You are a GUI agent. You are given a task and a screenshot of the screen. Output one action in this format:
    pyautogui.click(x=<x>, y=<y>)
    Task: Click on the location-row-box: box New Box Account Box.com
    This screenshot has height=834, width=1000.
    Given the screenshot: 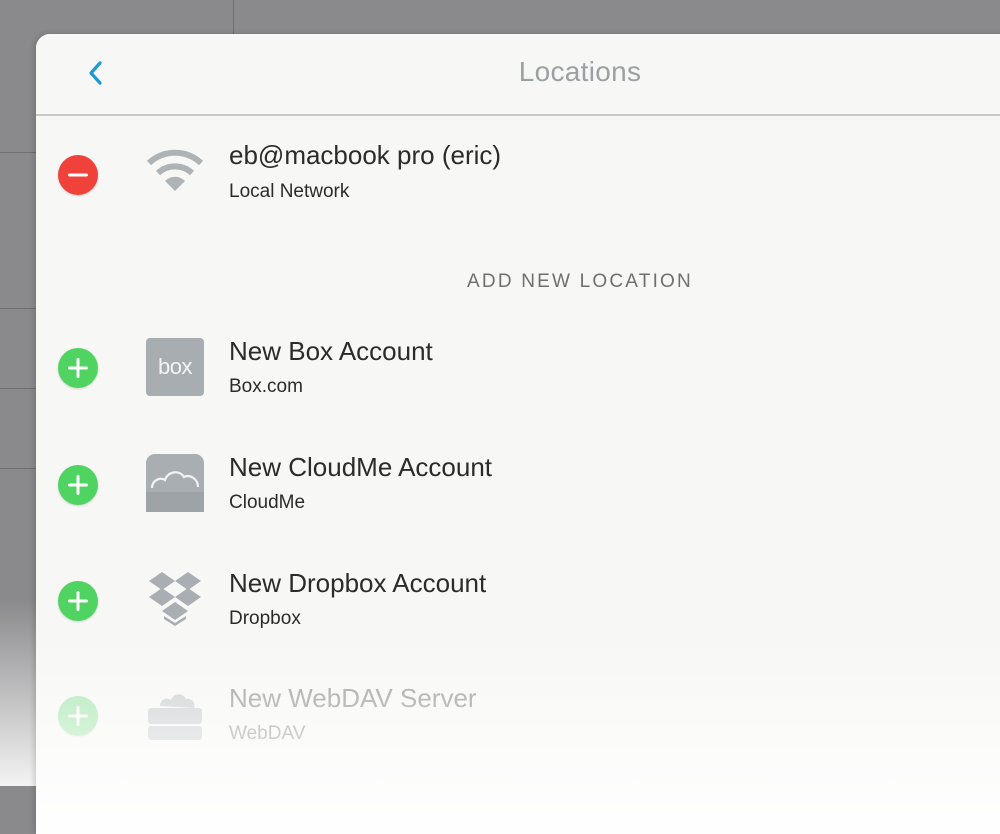 What is the action you would take?
    pyautogui.click(x=518, y=368)
    